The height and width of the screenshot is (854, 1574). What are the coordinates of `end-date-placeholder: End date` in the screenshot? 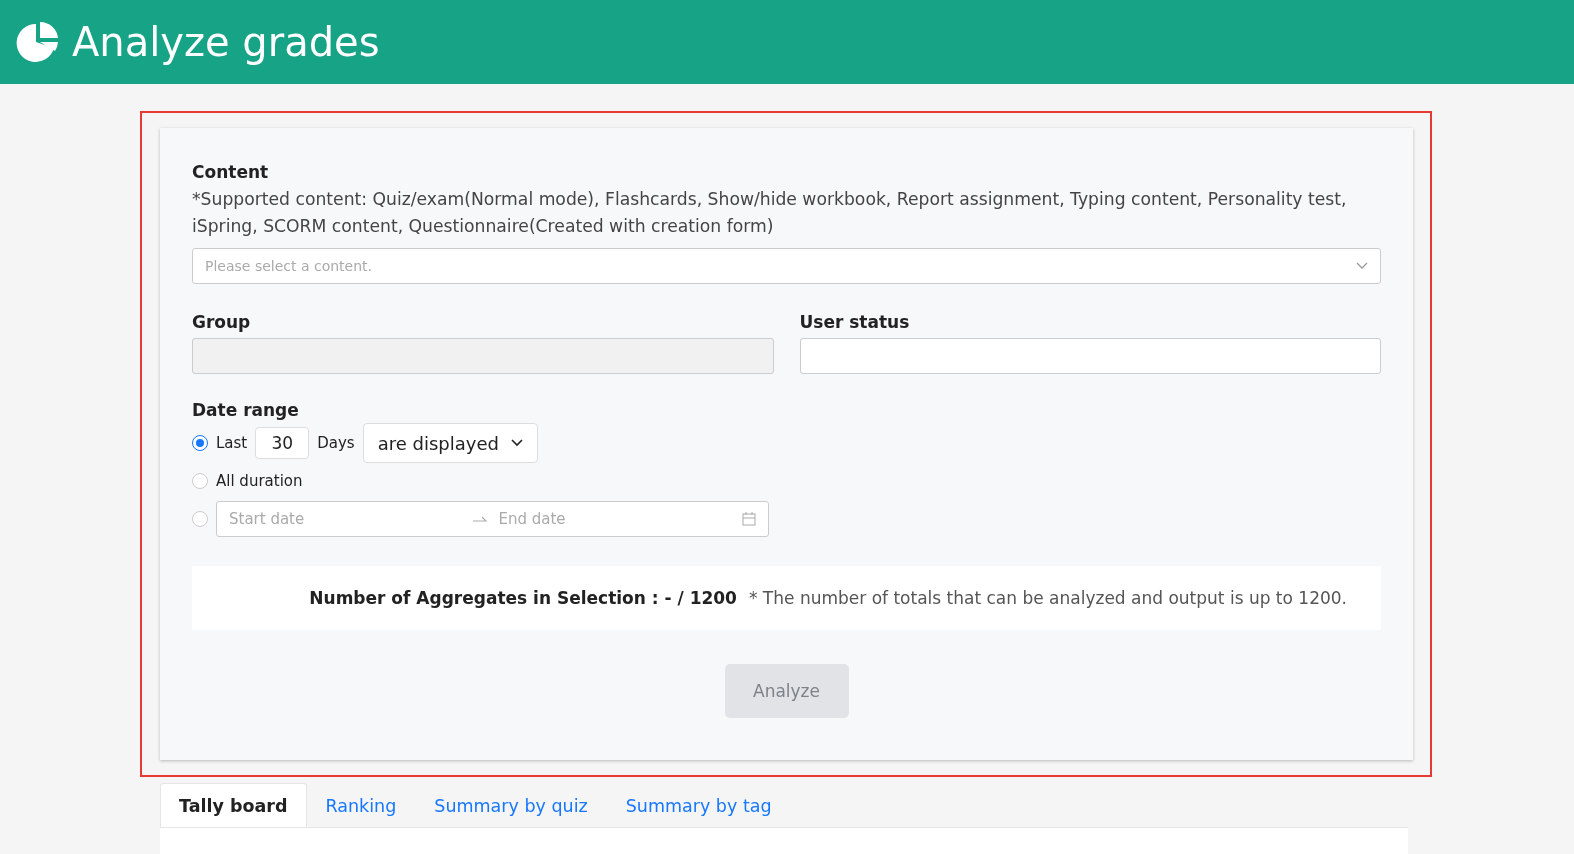 It's located at (532, 519).